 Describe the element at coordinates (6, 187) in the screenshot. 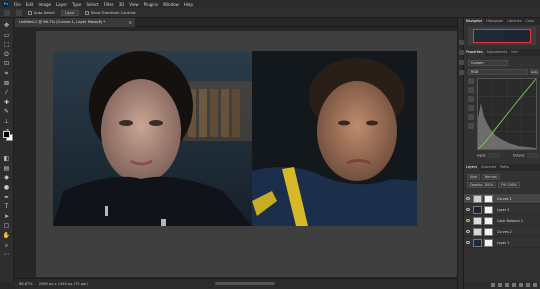

I see `dodge-tool-icon: ●` at that location.